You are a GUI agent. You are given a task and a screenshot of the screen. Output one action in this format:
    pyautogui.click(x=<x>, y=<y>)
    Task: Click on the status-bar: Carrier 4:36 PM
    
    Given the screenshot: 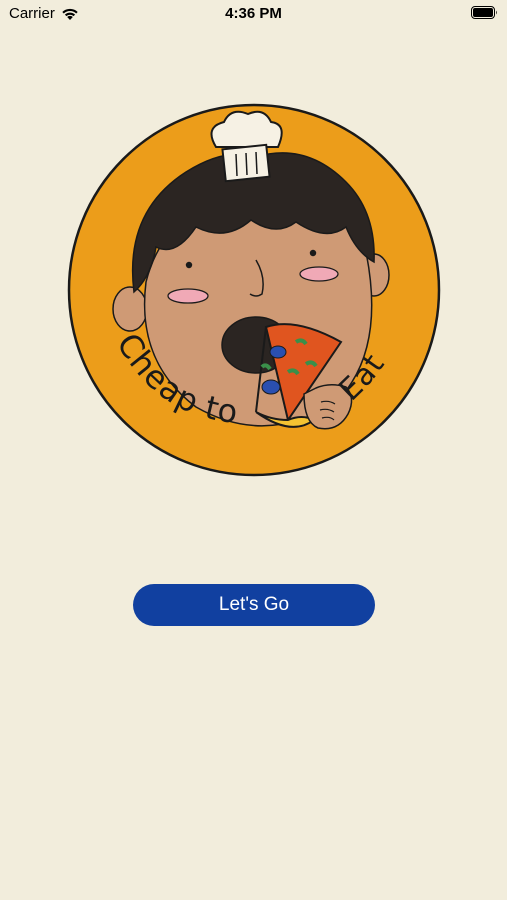 What is the action you would take?
    pyautogui.click(x=253, y=15)
    